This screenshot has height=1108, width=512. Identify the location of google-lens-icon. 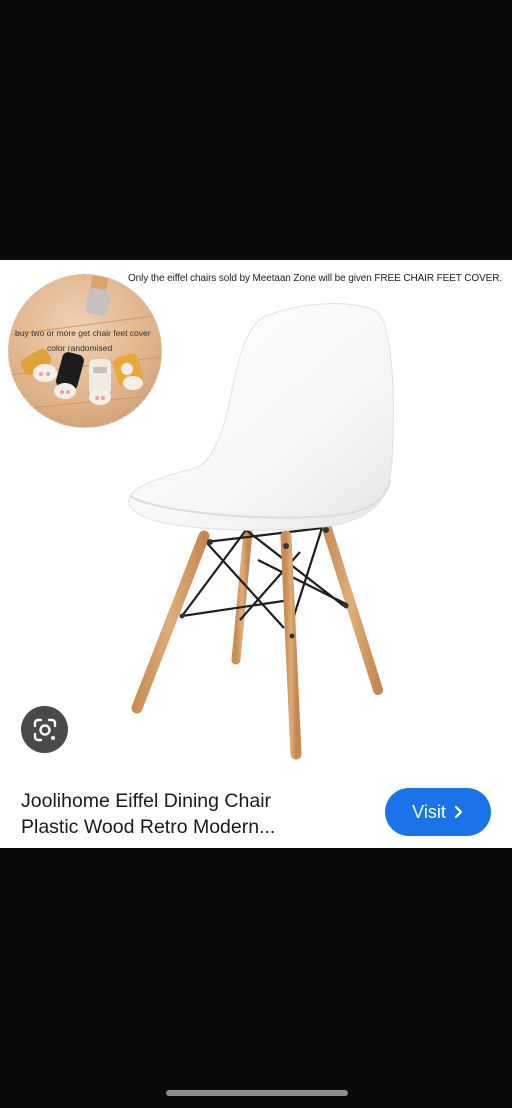
(44, 729).